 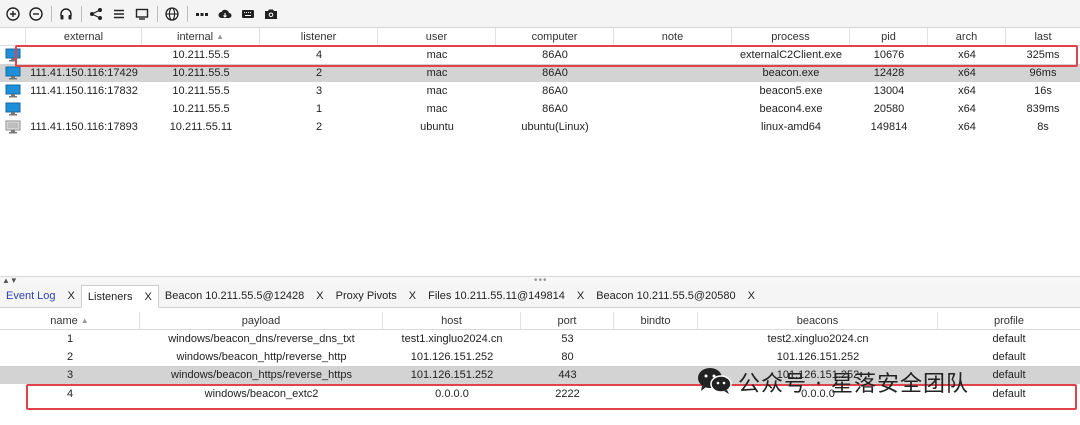 What do you see at coordinates (70, 357) in the screenshot?
I see `cell-name: 2` at bounding box center [70, 357].